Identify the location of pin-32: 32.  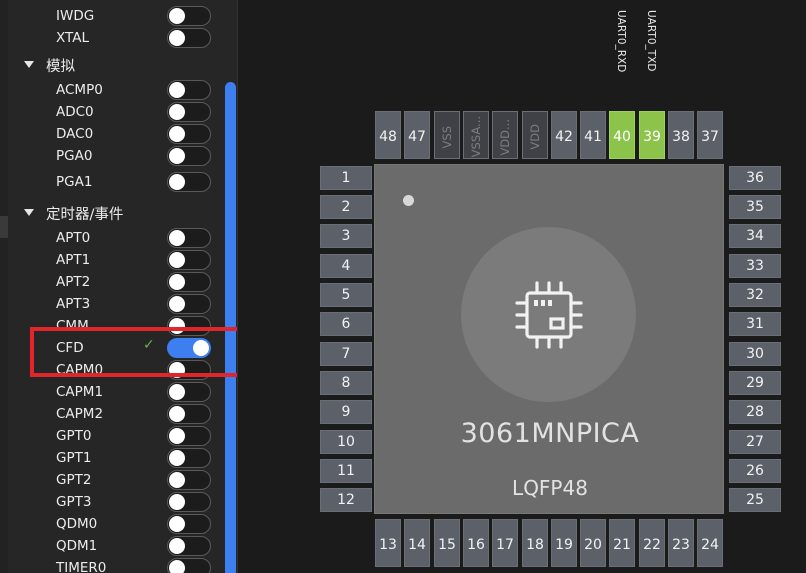
(755, 295).